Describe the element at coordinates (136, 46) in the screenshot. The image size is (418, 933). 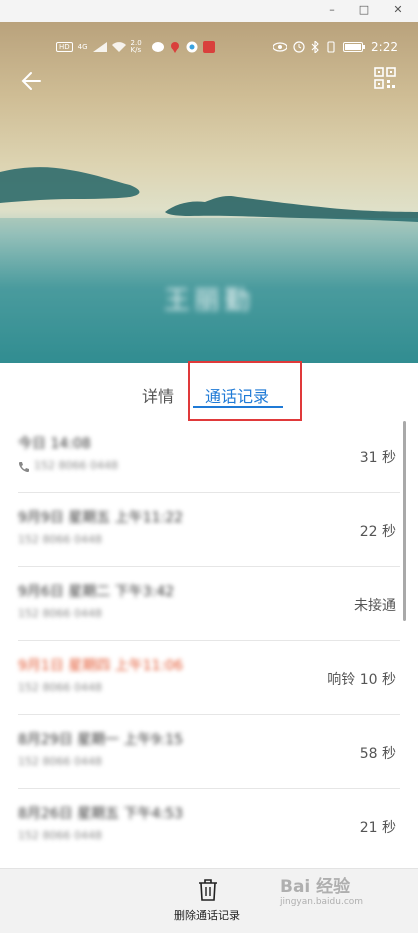
I see `speed-indicator: 2.0 K/s` at that location.